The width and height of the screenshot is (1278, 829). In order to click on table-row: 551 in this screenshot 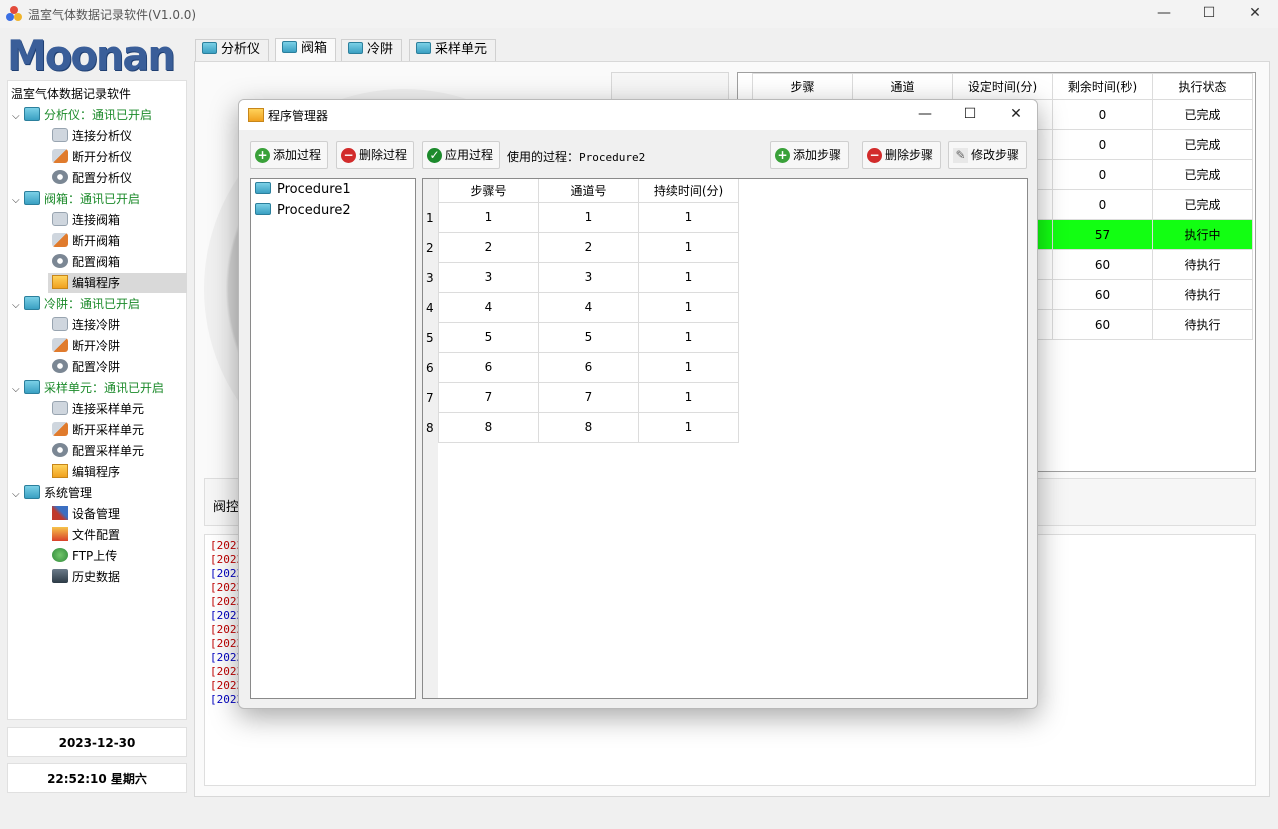, I will do `click(588, 337)`.